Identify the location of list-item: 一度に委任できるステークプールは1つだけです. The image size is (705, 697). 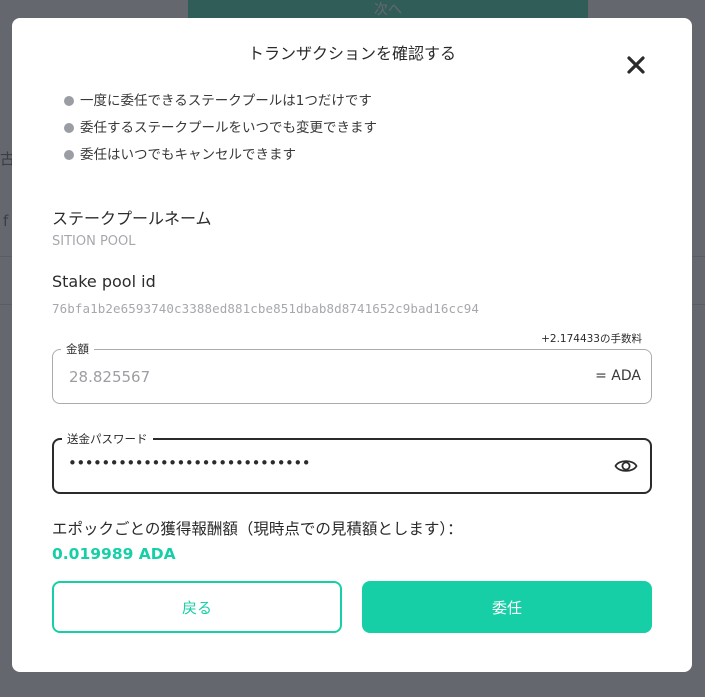
(220, 105).